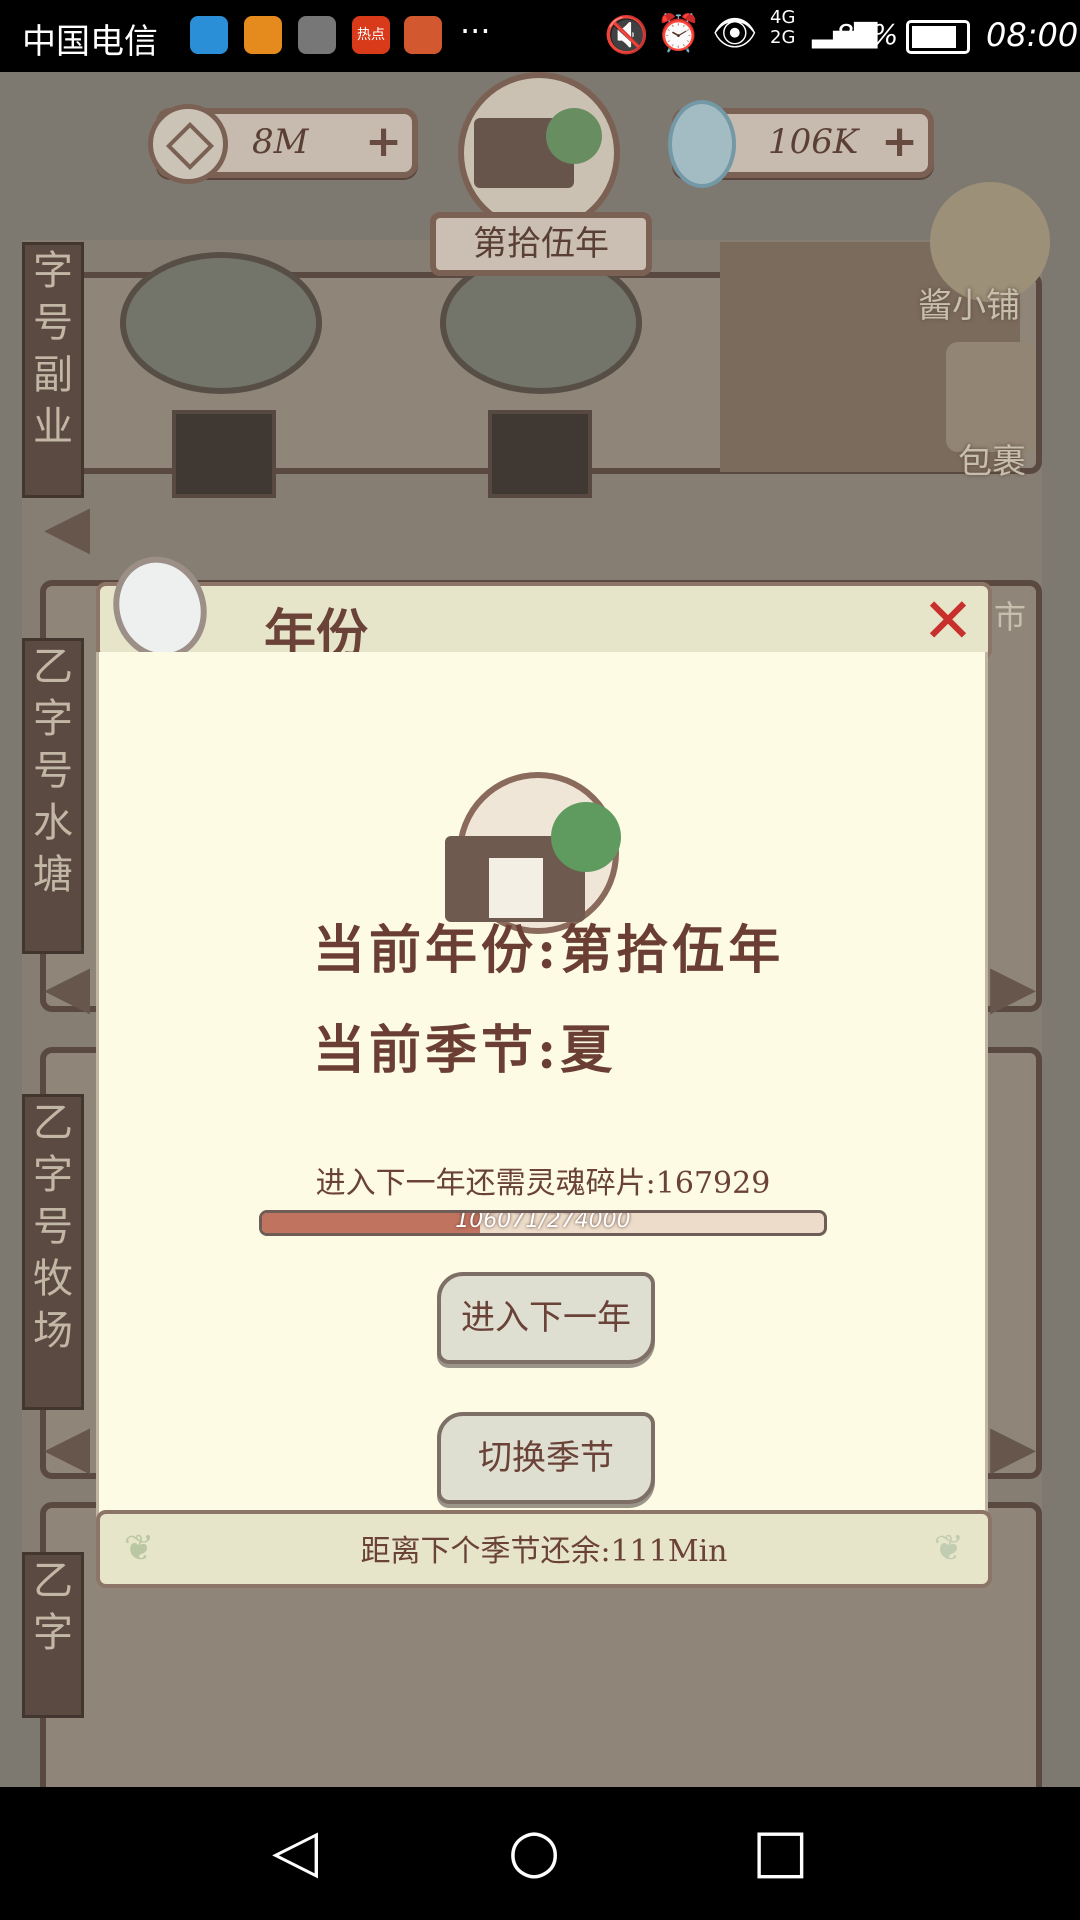 This screenshot has height=1920, width=1080. What do you see at coordinates (317, 35) in the screenshot?
I see `gallery-app-icon` at bounding box center [317, 35].